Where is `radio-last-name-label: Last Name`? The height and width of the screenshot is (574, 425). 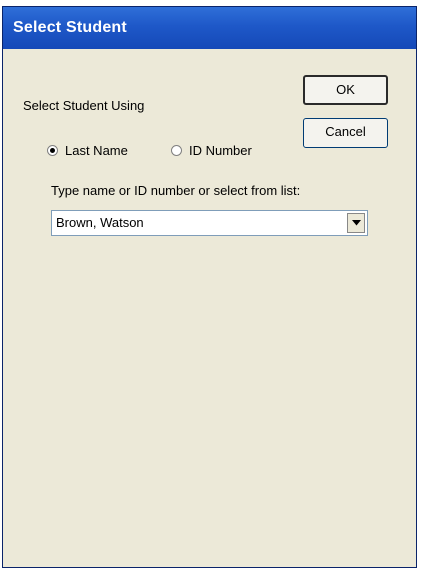 radio-last-name-label: Last Name is located at coordinates (96, 150).